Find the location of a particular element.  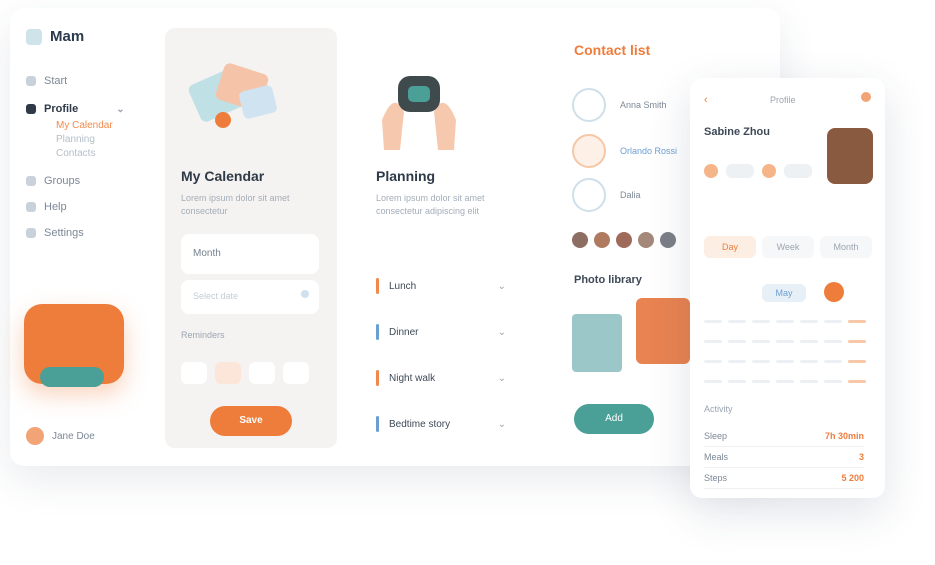

planning-illustration is located at coordinates (419, 113).